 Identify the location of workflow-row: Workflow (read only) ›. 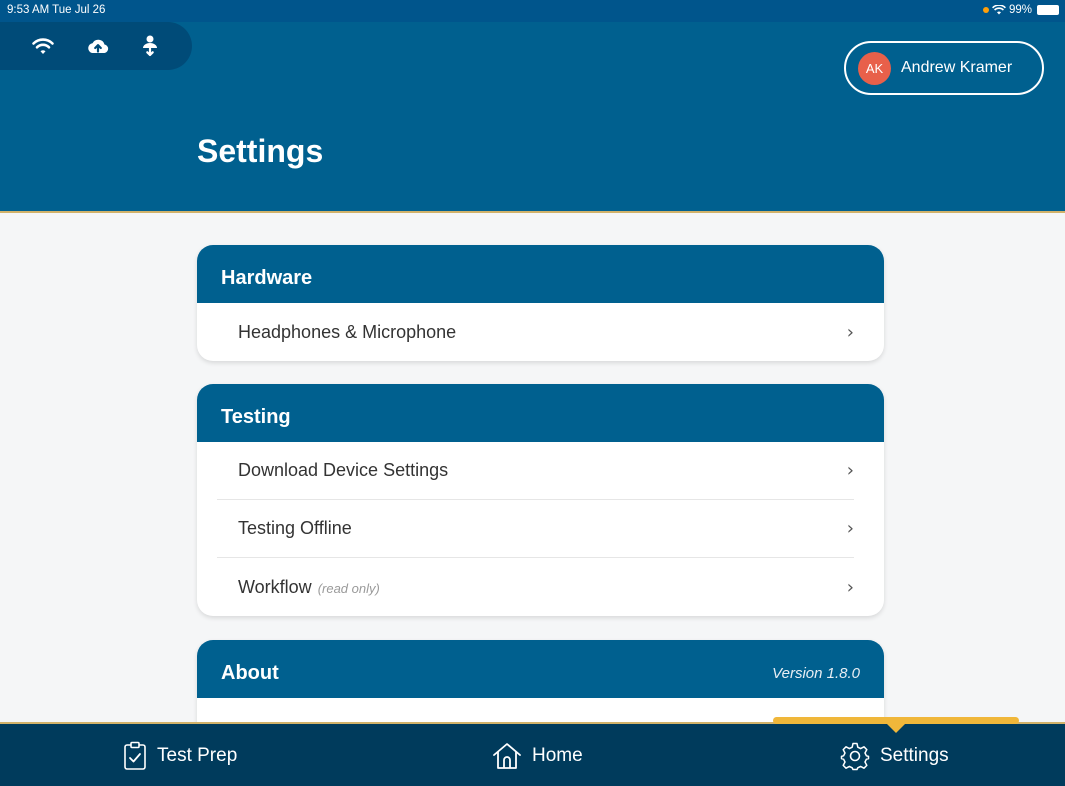
(535, 587).